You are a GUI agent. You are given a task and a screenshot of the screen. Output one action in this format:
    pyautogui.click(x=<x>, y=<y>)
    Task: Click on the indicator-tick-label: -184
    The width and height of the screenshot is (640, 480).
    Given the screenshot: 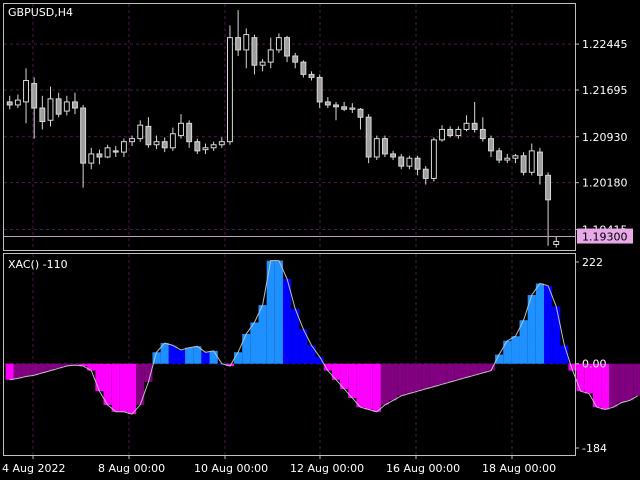 What is the action you would take?
    pyautogui.click(x=594, y=448)
    